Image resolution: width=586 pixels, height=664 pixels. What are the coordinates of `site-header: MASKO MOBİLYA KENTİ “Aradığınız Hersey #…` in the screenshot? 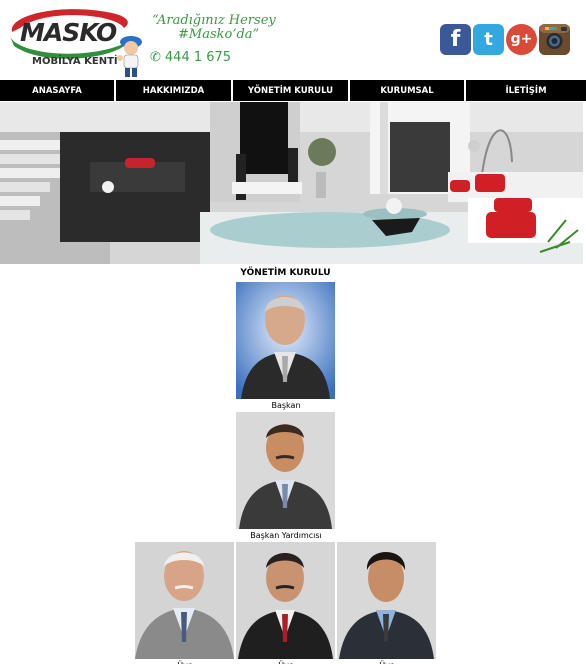 It's located at (293, 40).